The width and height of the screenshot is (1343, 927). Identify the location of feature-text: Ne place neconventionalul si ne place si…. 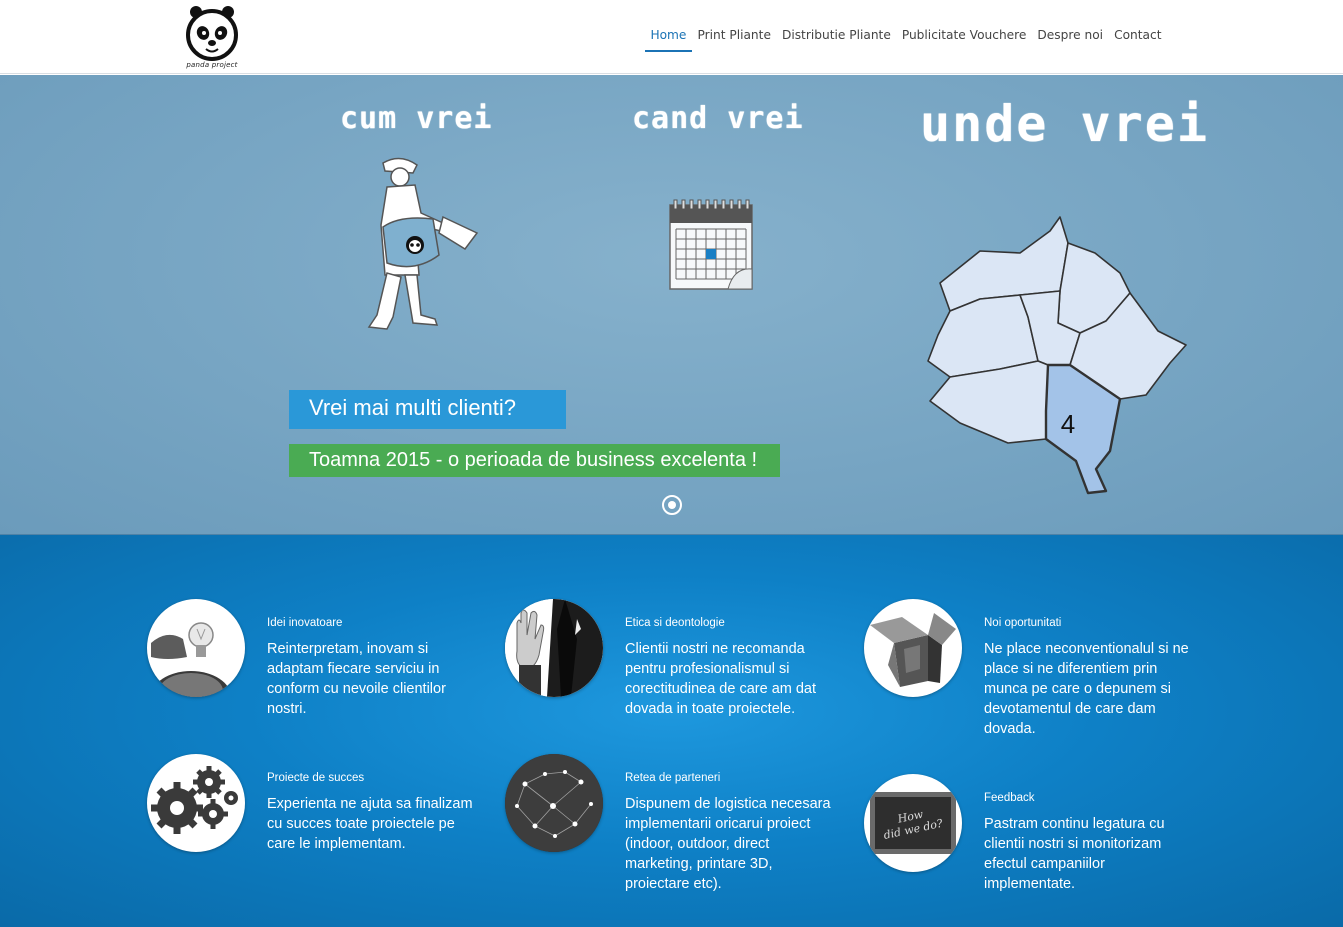
(1086, 689).